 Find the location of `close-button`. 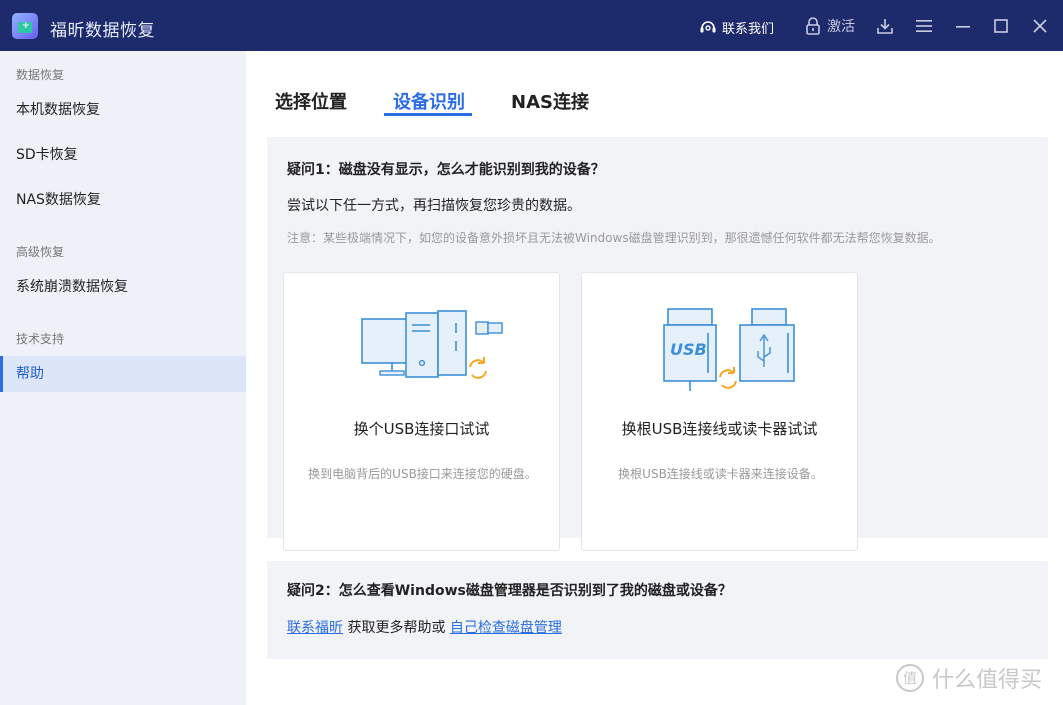

close-button is located at coordinates (1040, 26).